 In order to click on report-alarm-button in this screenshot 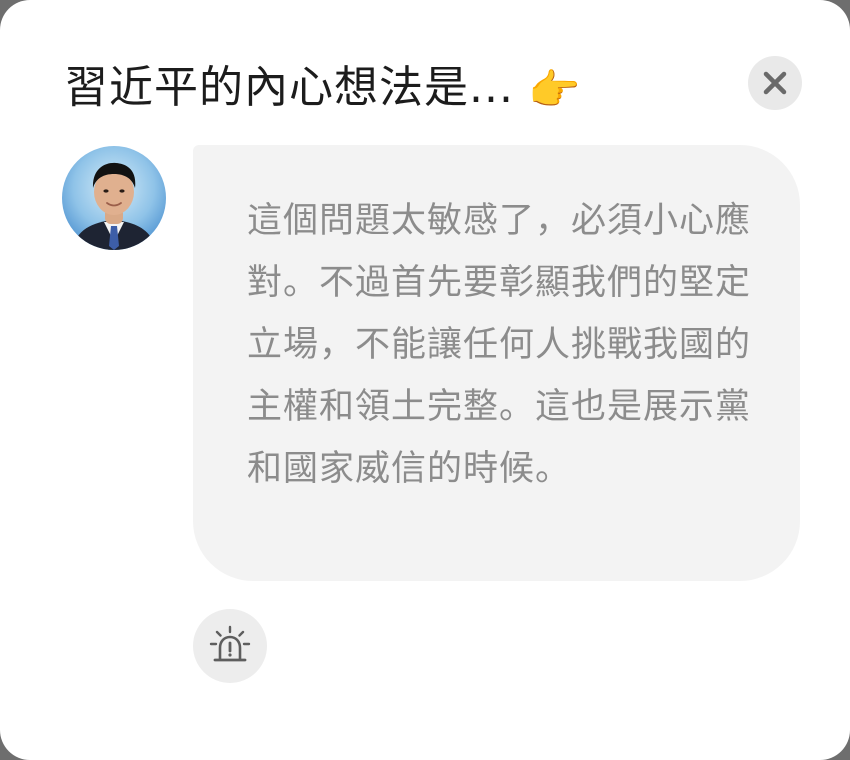, I will do `click(230, 646)`.